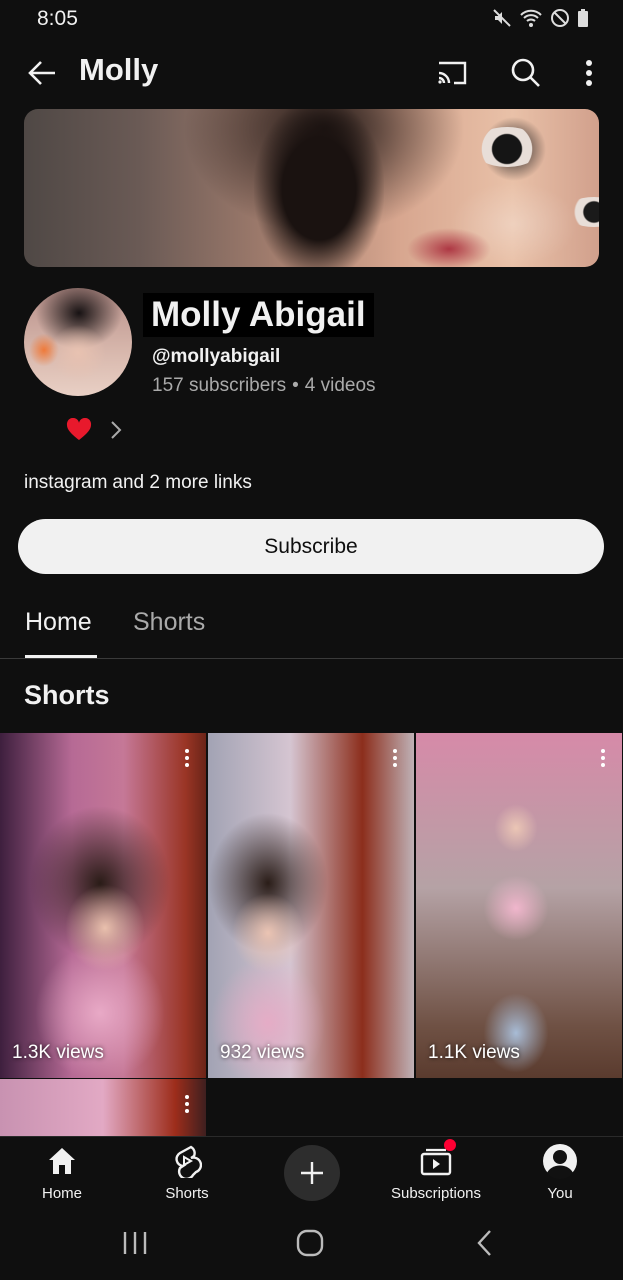  I want to click on recent-apps-button, so click(135, 1243).